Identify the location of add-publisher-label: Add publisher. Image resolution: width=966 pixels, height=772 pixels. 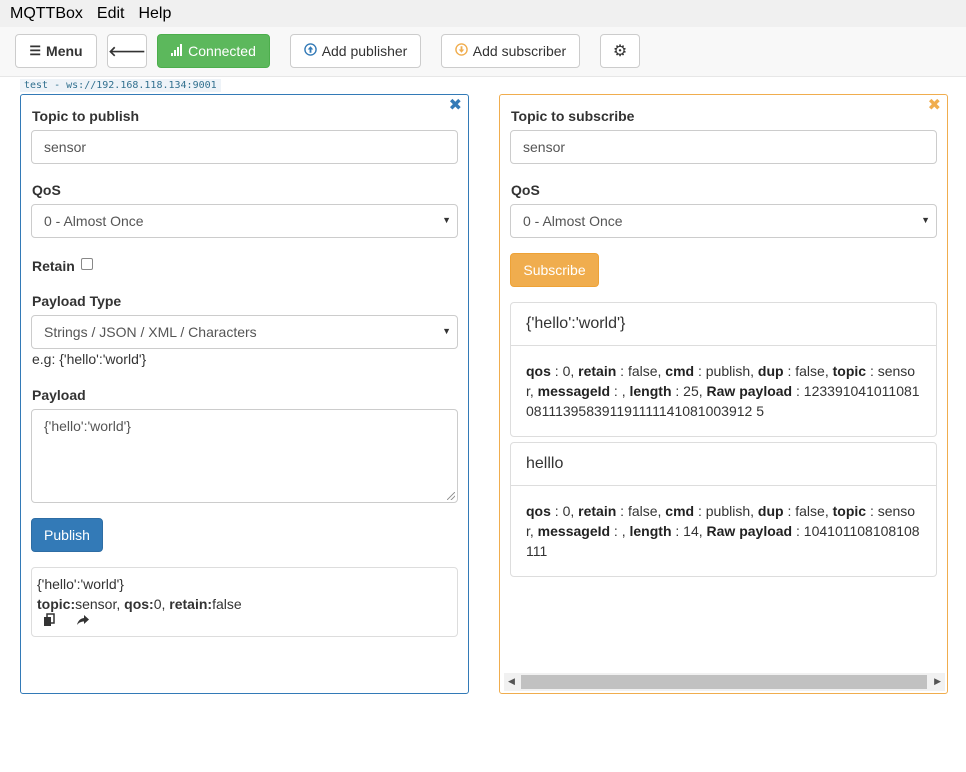
(364, 51).